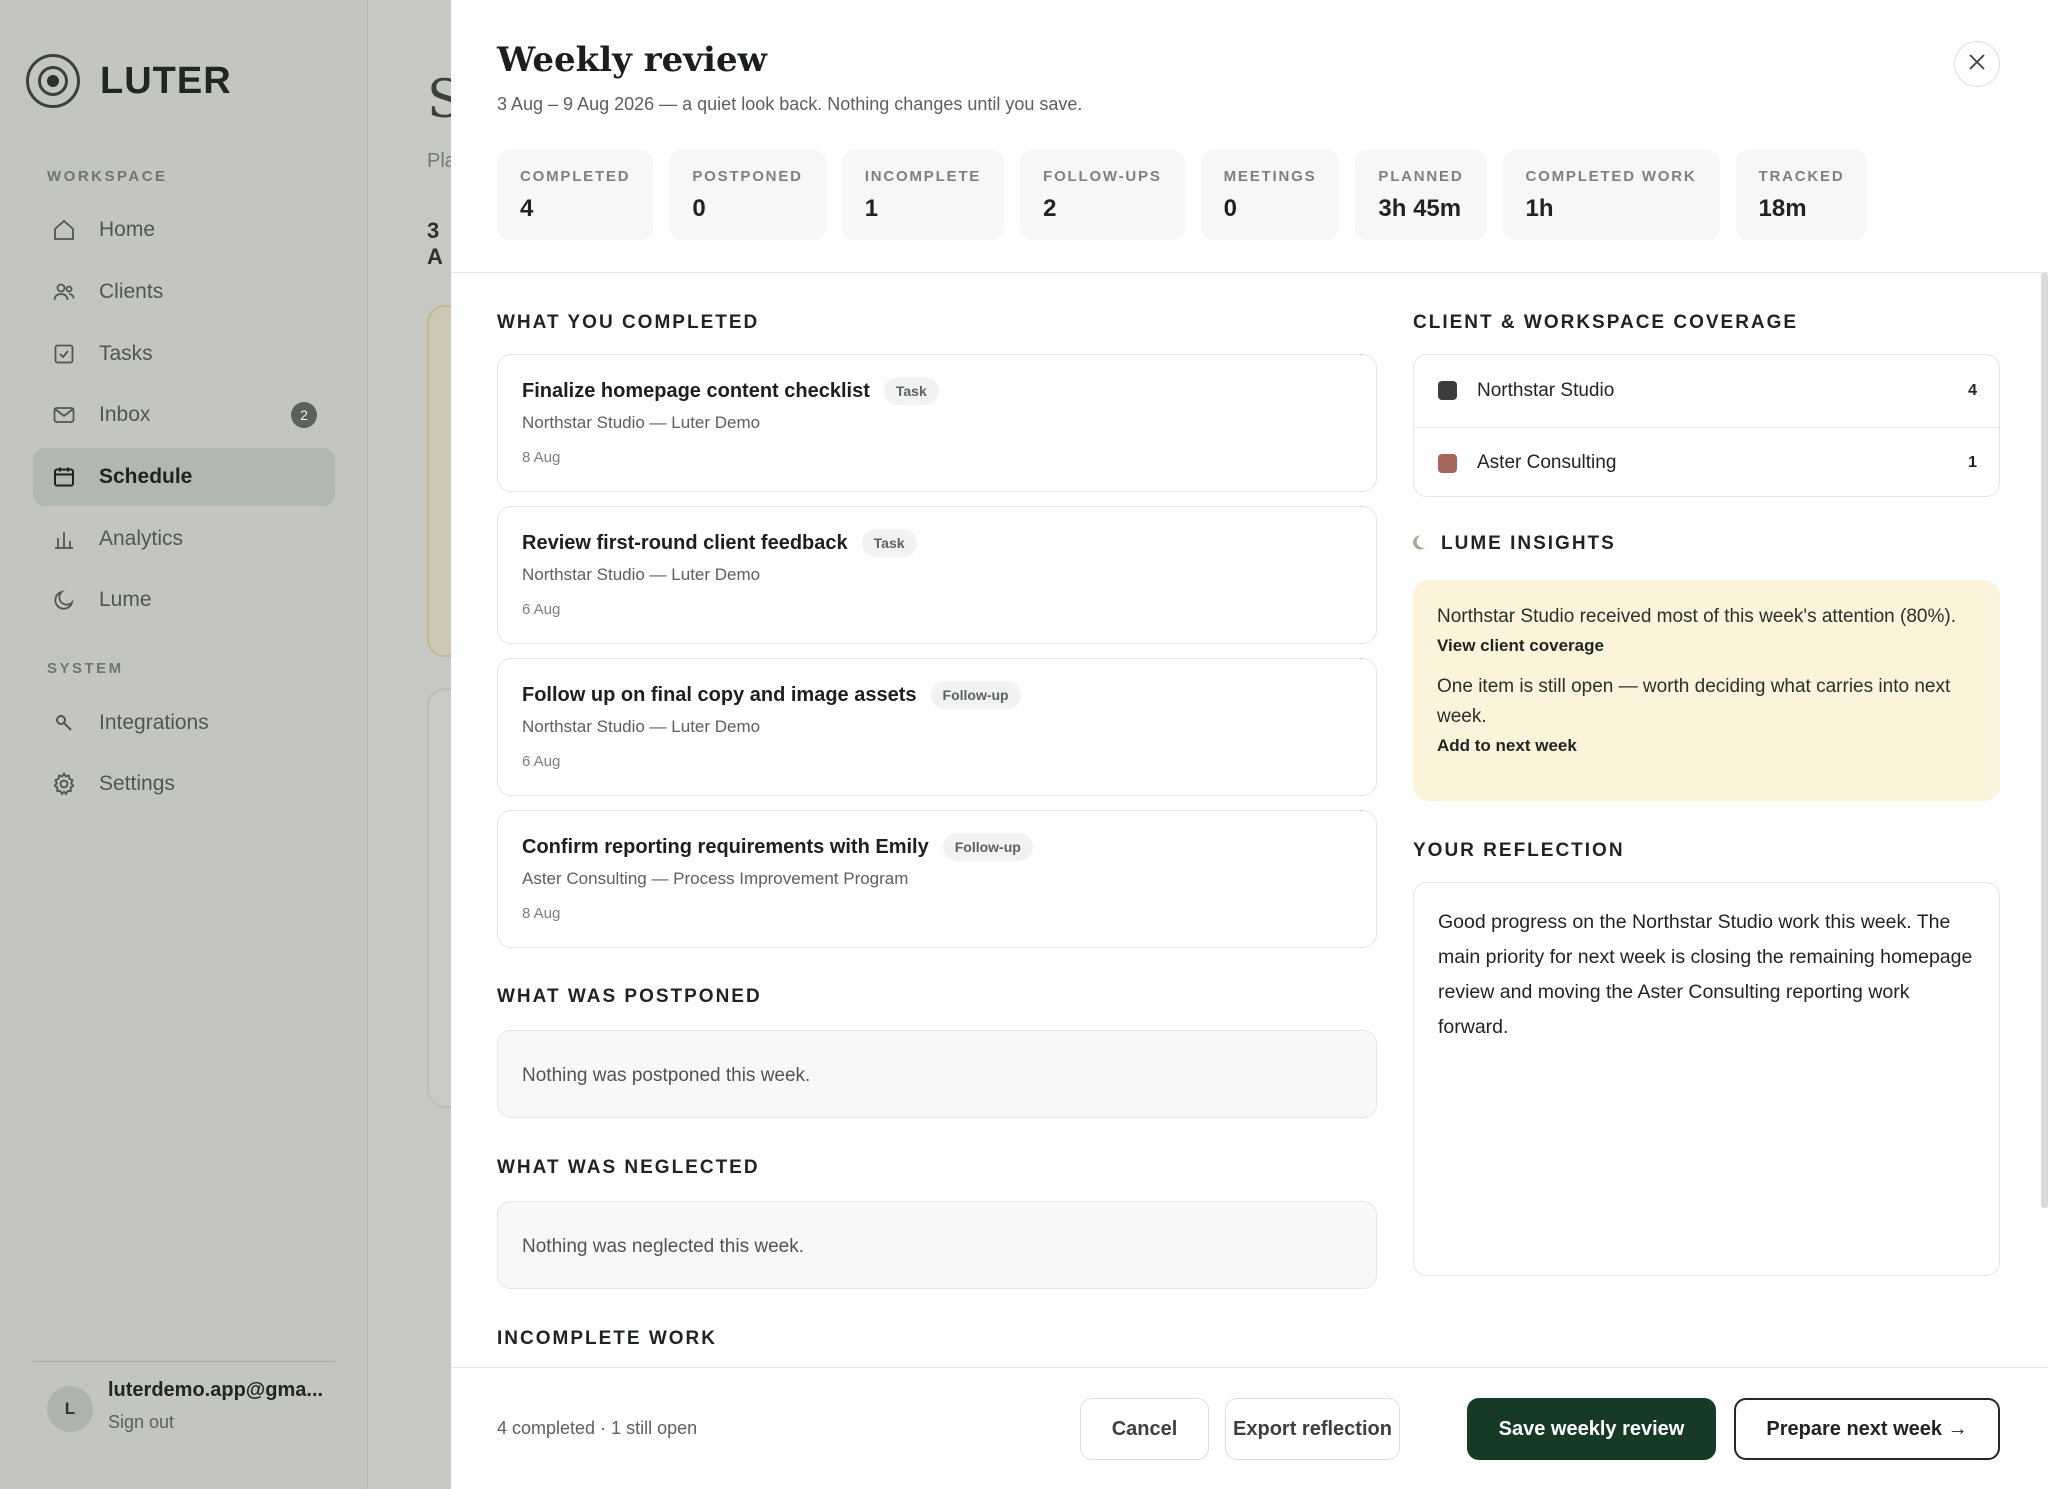 This screenshot has height=1489, width=2048. I want to click on divider, so click(1249, 1367).